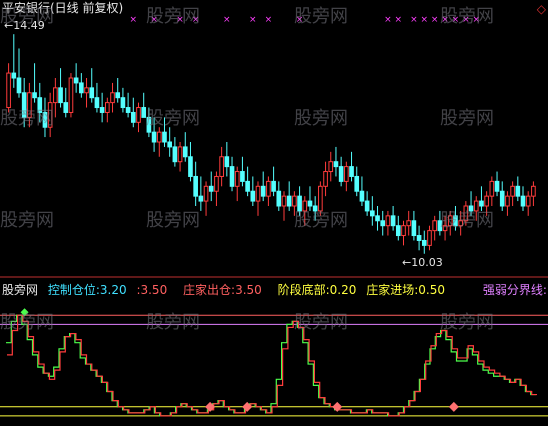  I want to click on indicator-item-dealer-entry: 庄家进场:0.50, so click(407, 290).